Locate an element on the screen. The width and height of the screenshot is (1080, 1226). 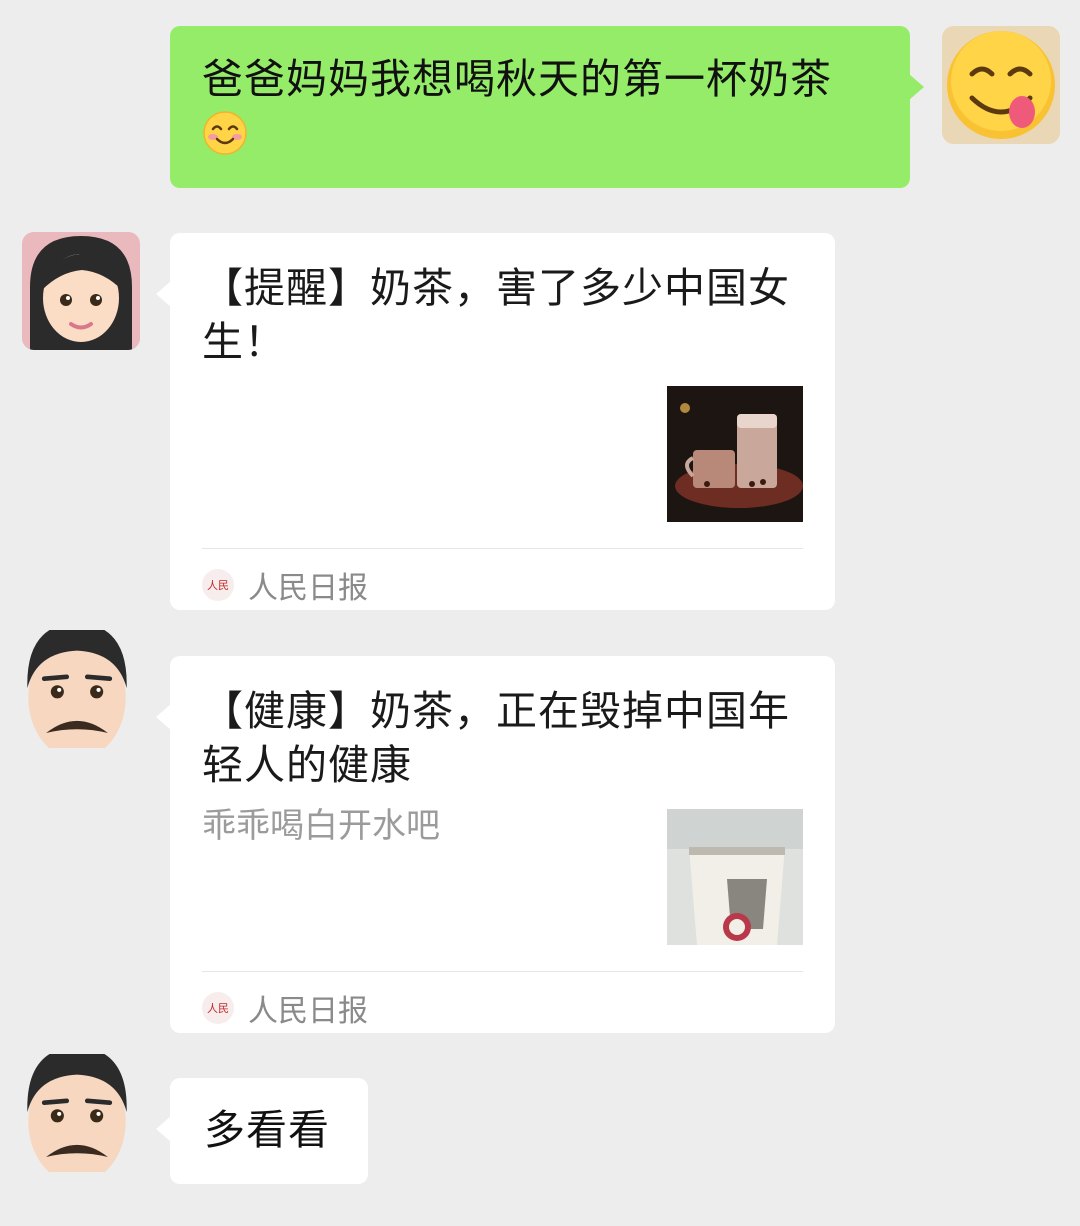
blush-emoji-icon is located at coordinates (225, 139).